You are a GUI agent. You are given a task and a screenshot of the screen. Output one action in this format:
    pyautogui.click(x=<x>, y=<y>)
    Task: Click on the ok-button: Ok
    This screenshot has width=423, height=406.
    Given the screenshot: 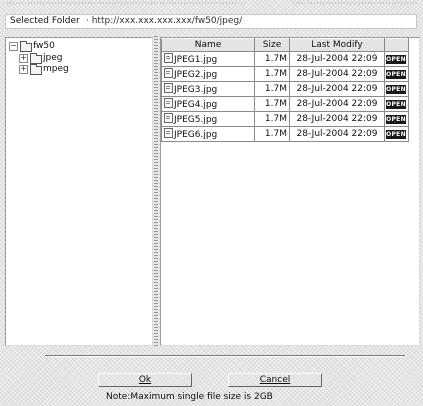 What is the action you would take?
    pyautogui.click(x=145, y=380)
    